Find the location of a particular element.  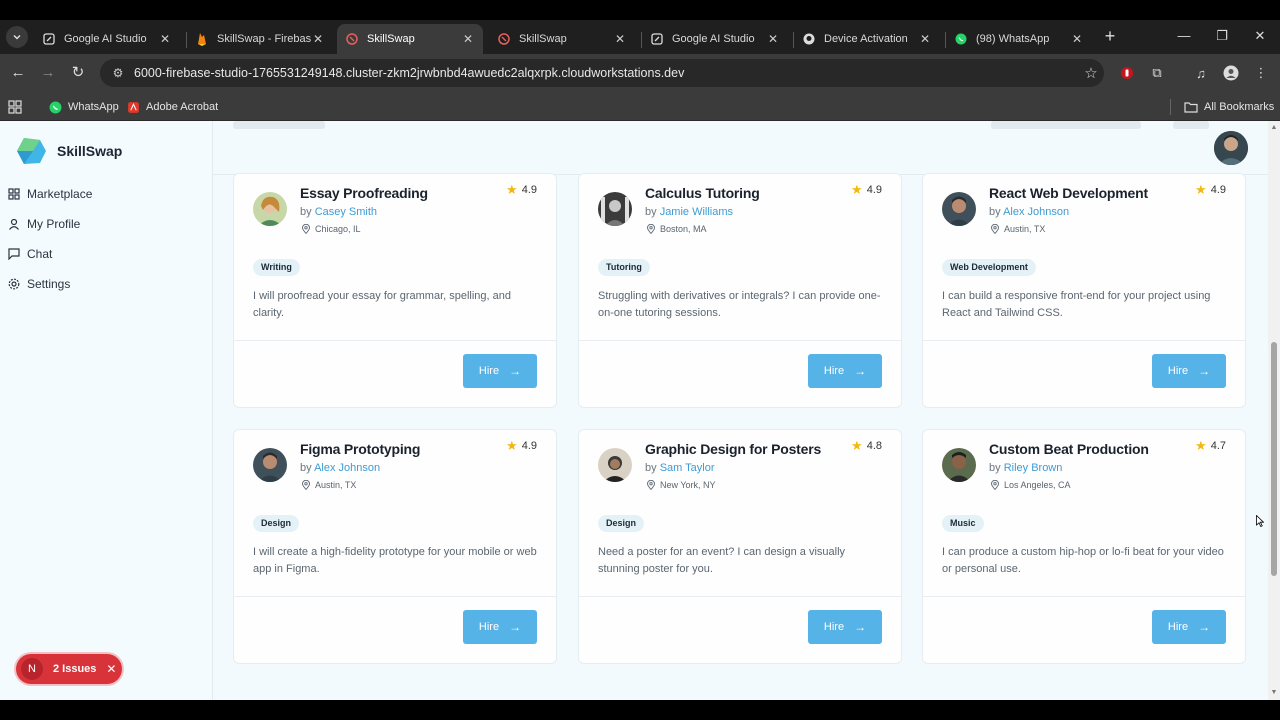

site-info-icon: ⚙ is located at coordinates (118, 73).